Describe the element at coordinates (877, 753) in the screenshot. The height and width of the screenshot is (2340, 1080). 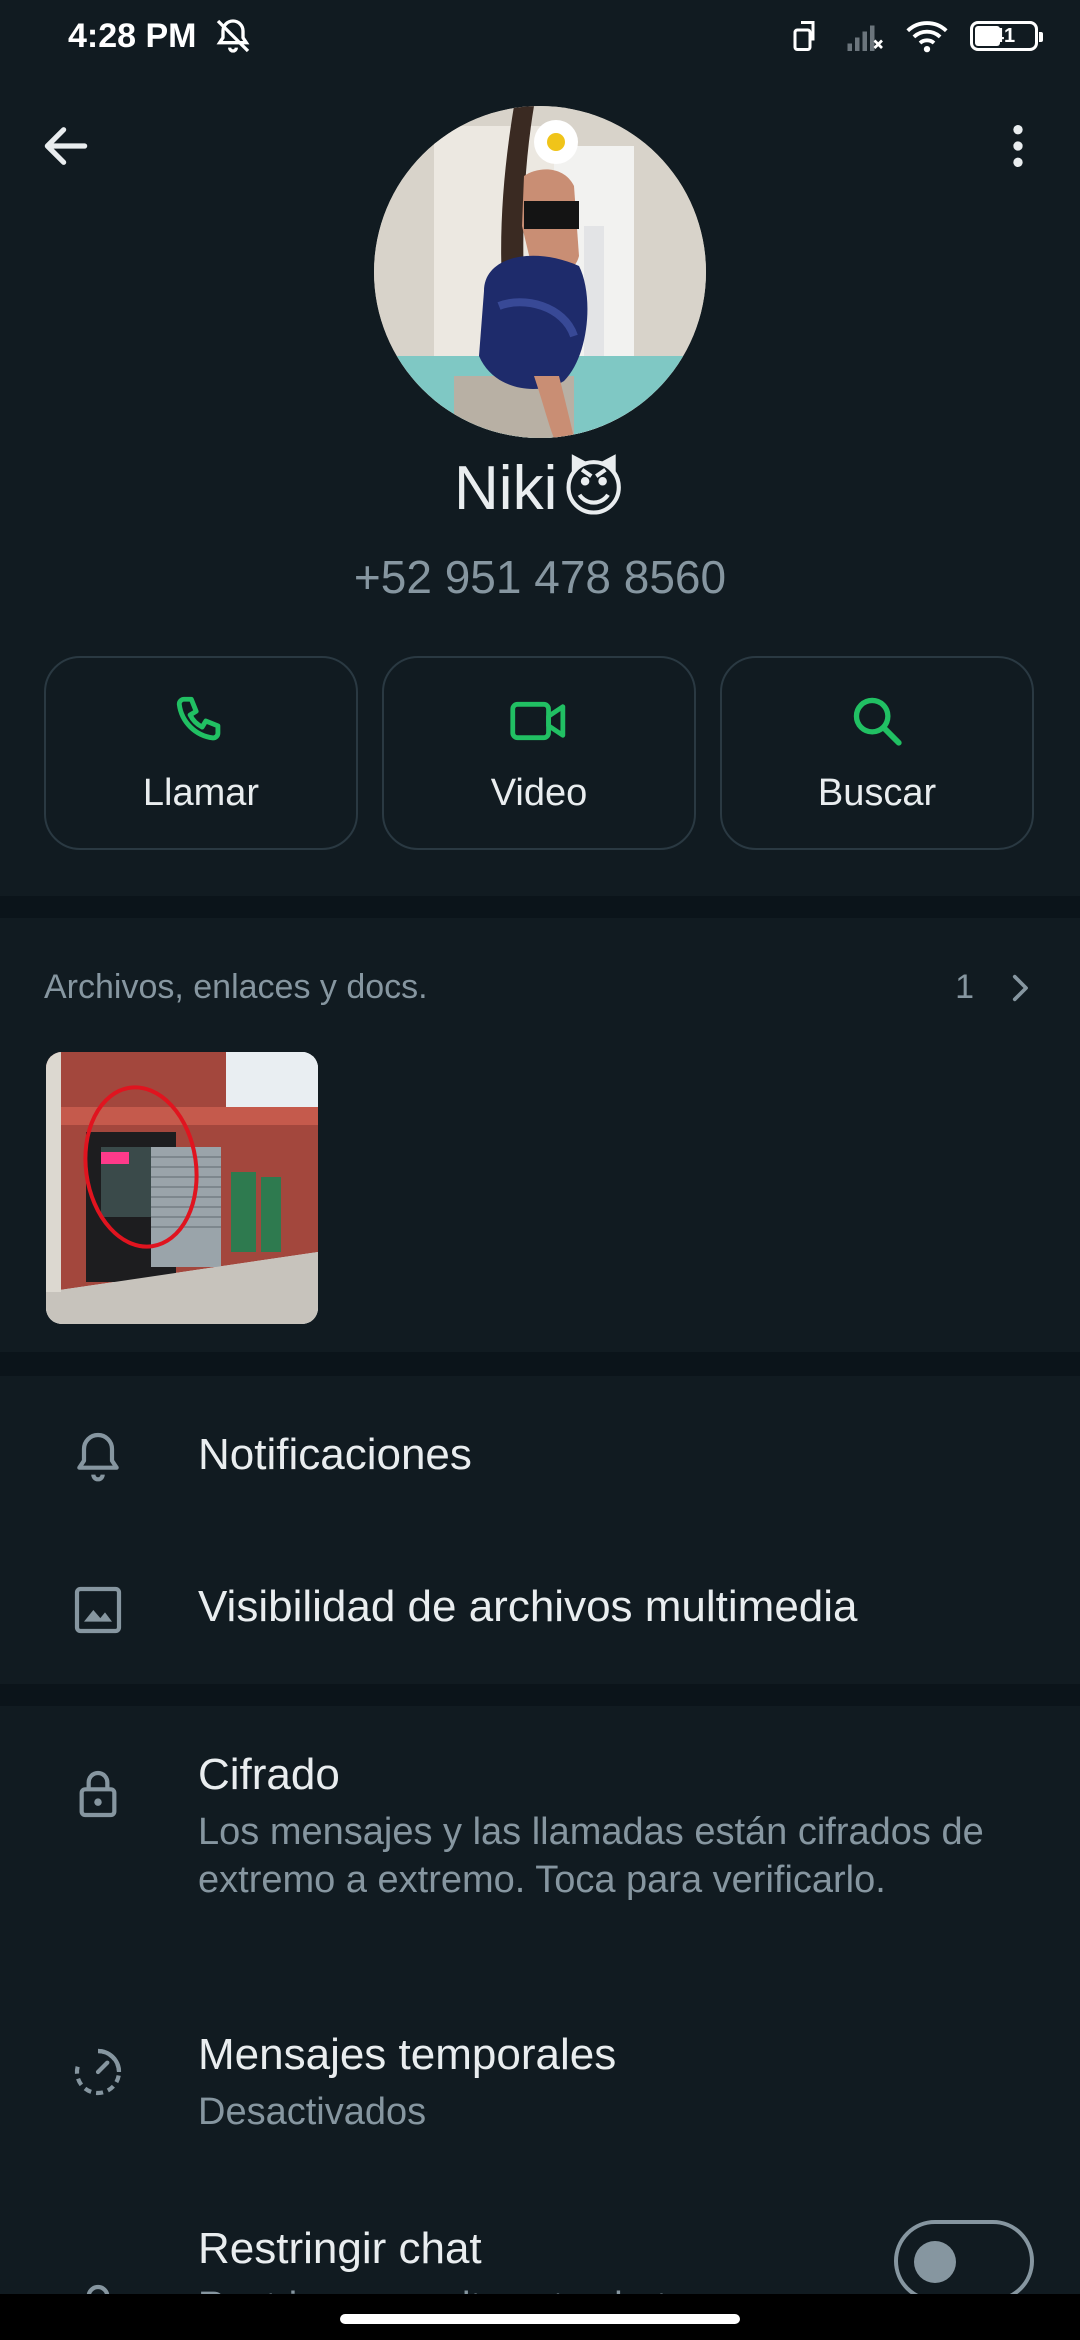
I see `search-button: Buscar` at that location.